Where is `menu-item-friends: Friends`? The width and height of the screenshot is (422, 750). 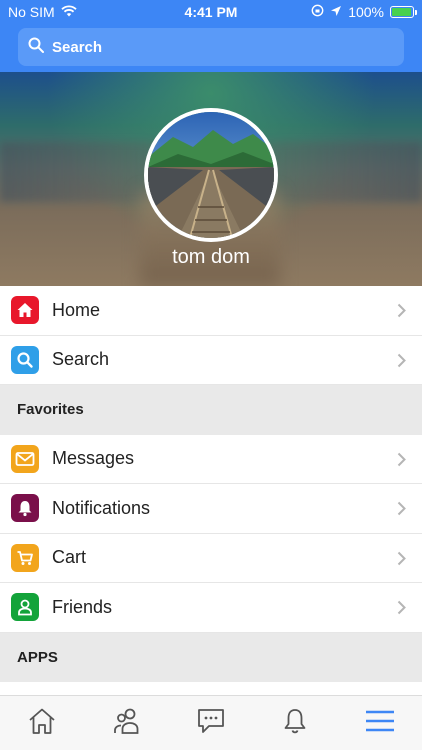
menu-item-friends: Friends is located at coordinates (211, 608).